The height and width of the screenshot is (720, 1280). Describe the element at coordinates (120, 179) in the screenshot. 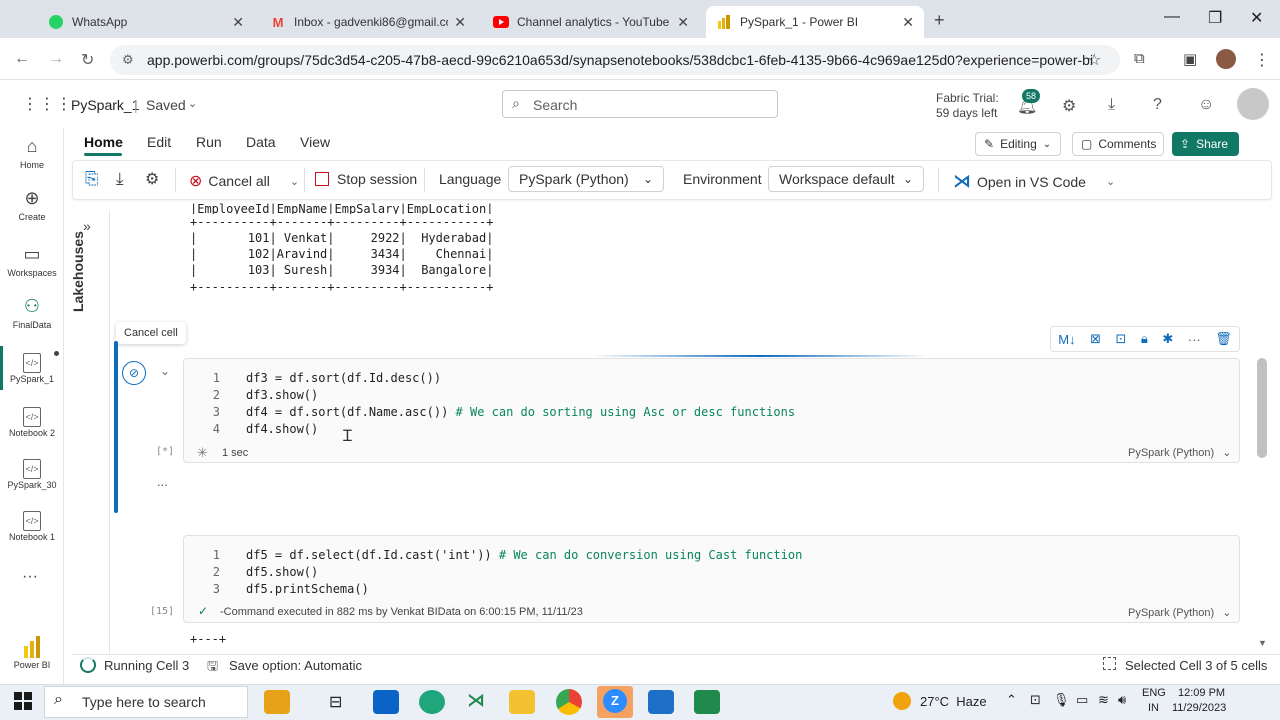

I see `download-notebook-icon: ⤓` at that location.